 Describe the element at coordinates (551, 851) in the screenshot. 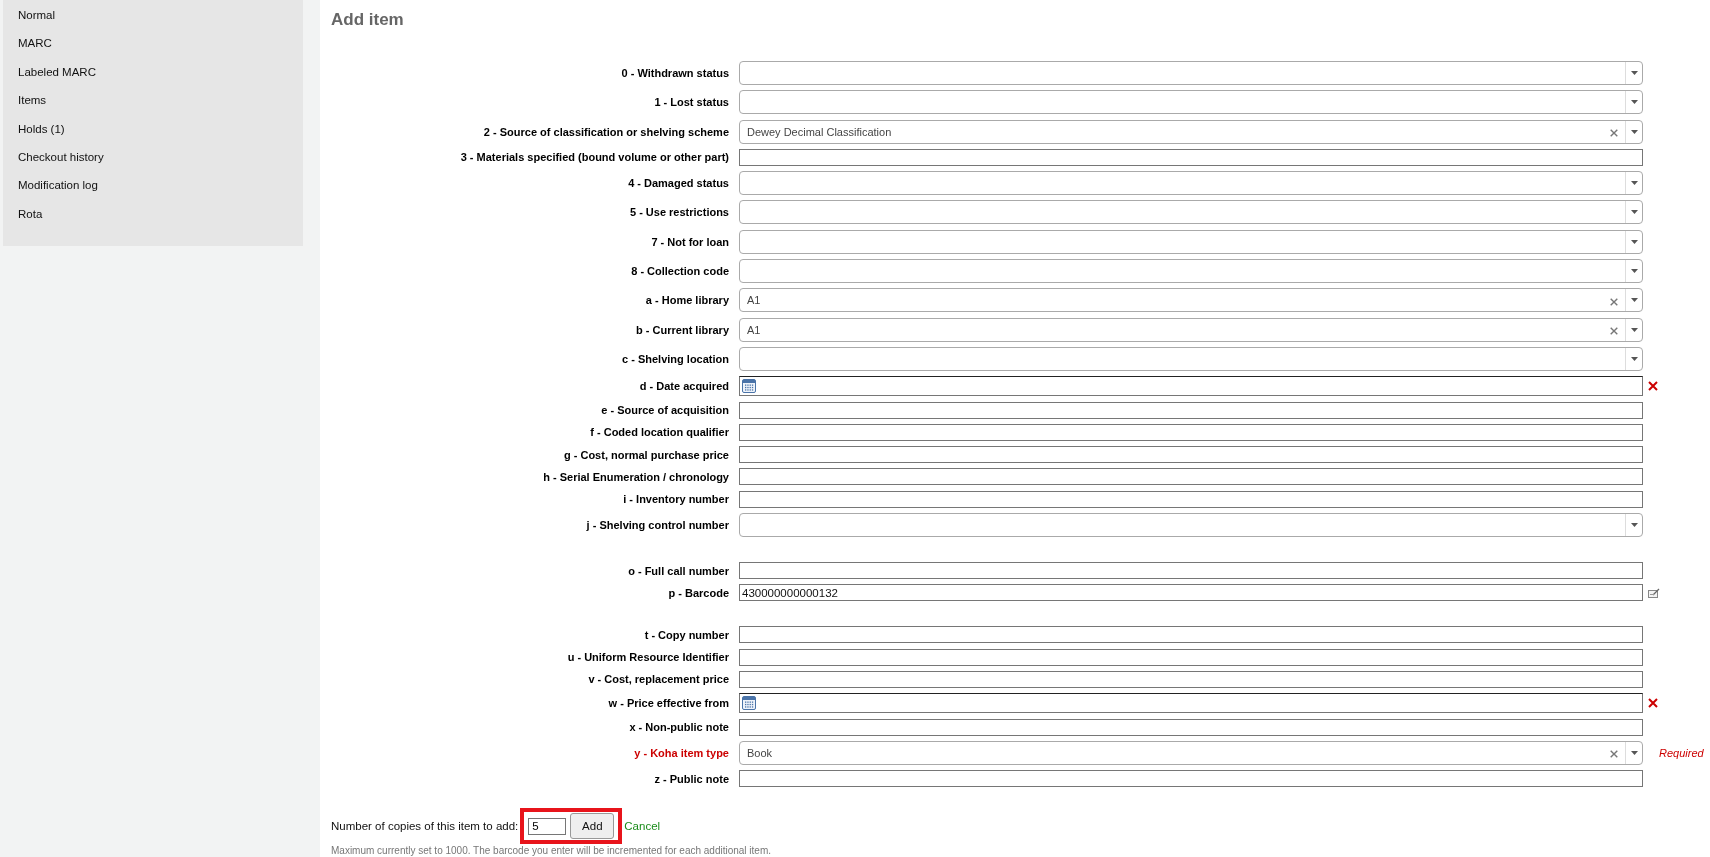

I see `hint-text: Maximum currently set to 1000. The barcode you enter will be incremented for each additional item.` at that location.